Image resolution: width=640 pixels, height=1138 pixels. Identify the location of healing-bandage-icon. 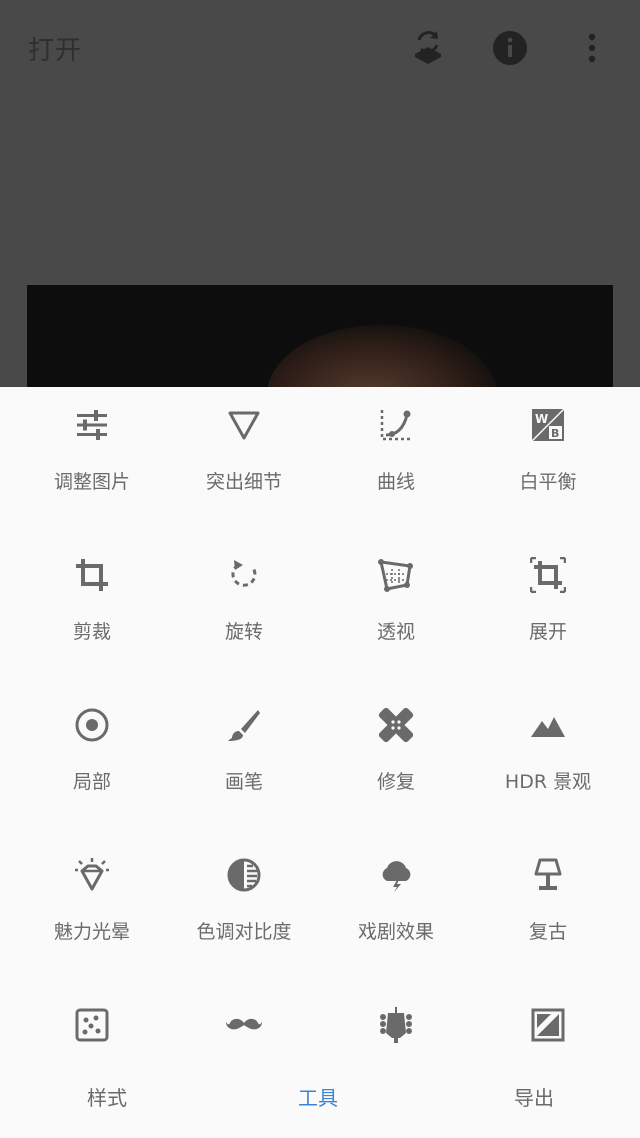
(396, 725).